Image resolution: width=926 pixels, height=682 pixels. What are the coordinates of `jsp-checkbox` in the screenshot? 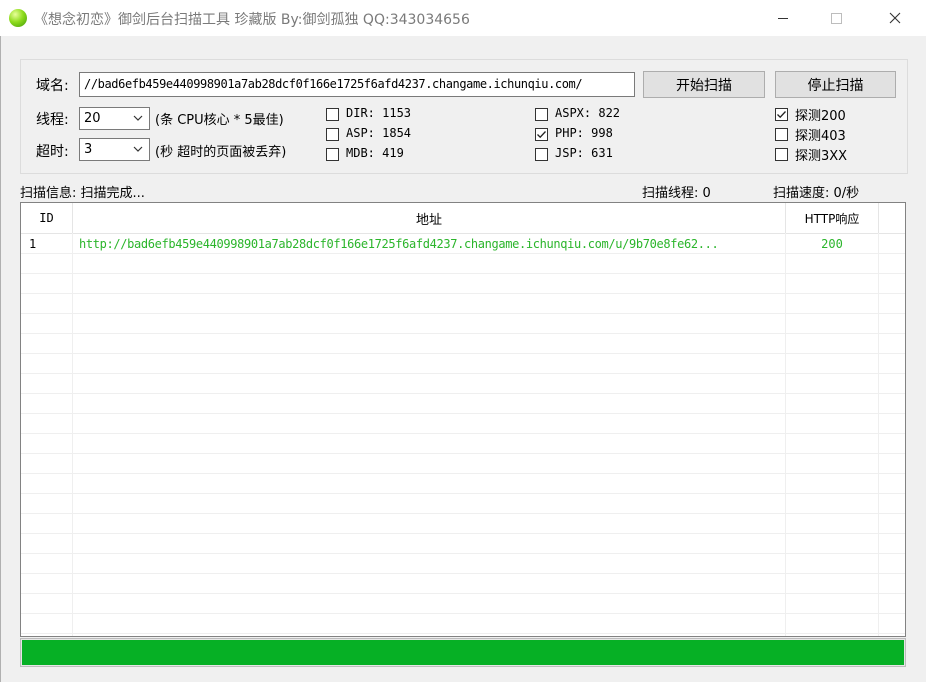 It's located at (541, 154).